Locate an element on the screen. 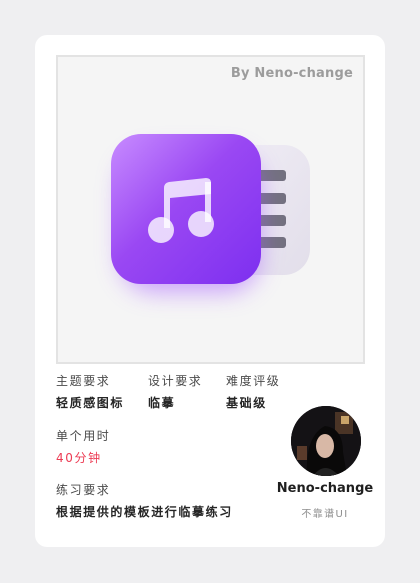 Image resolution: width=420 pixels, height=583 pixels. practice-label: 练习要求 is located at coordinates (83, 490).